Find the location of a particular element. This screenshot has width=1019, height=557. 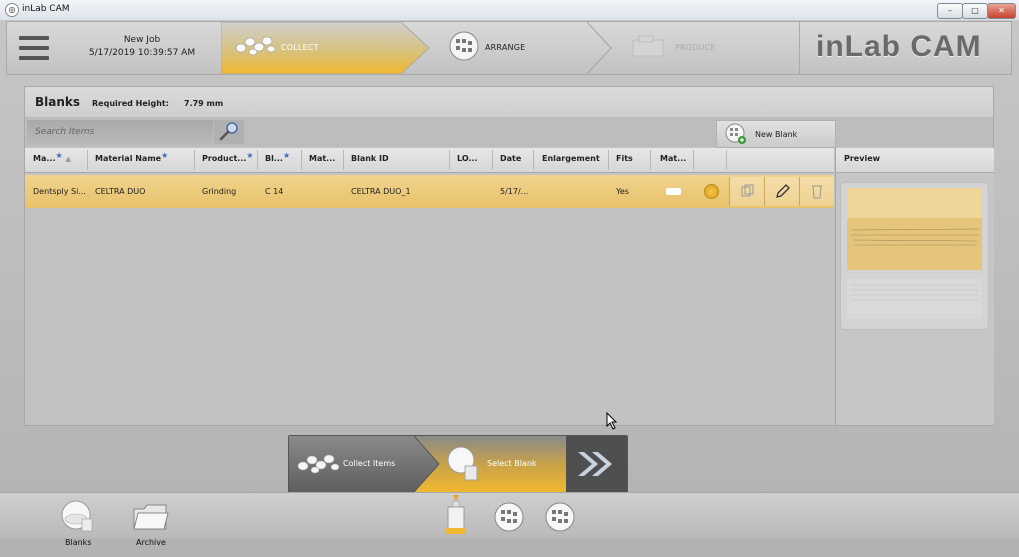

pencil-icon is located at coordinates (783, 191).